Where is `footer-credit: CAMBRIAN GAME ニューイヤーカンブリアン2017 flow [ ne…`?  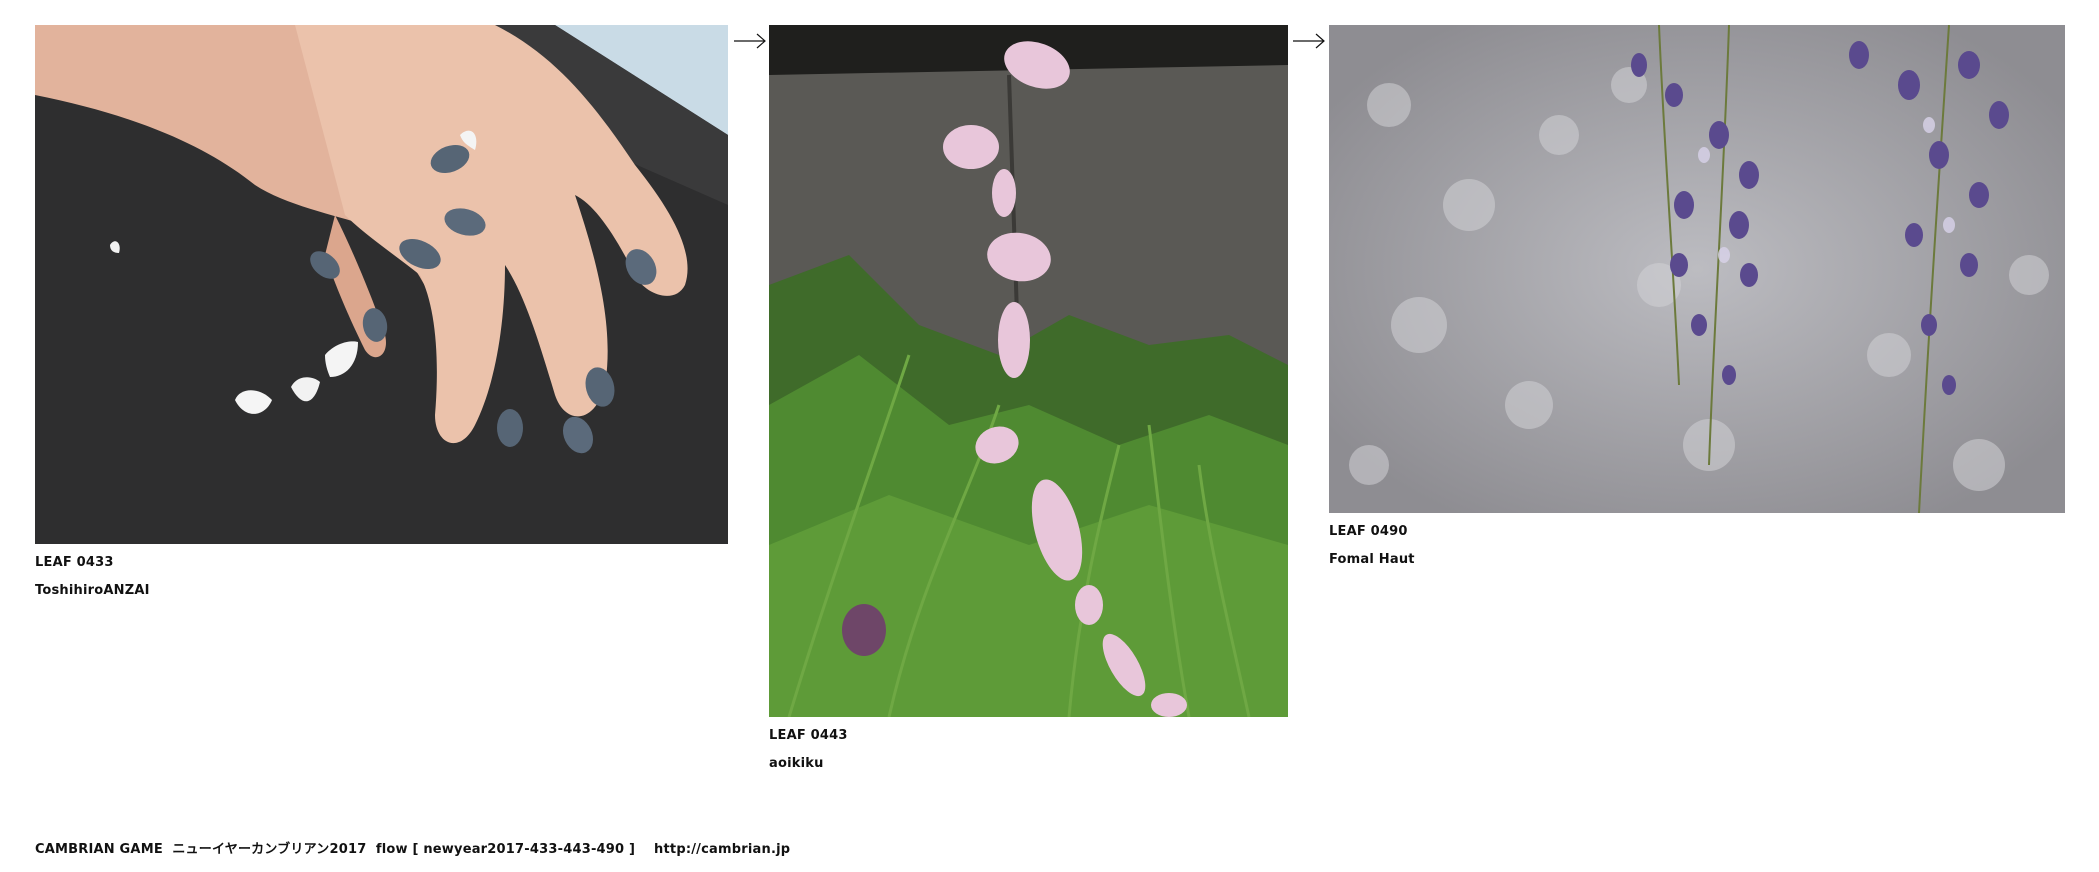 footer-credit: CAMBRIAN GAME ニューイヤーカンブリアン2017 flow [ ne… is located at coordinates (413, 849).